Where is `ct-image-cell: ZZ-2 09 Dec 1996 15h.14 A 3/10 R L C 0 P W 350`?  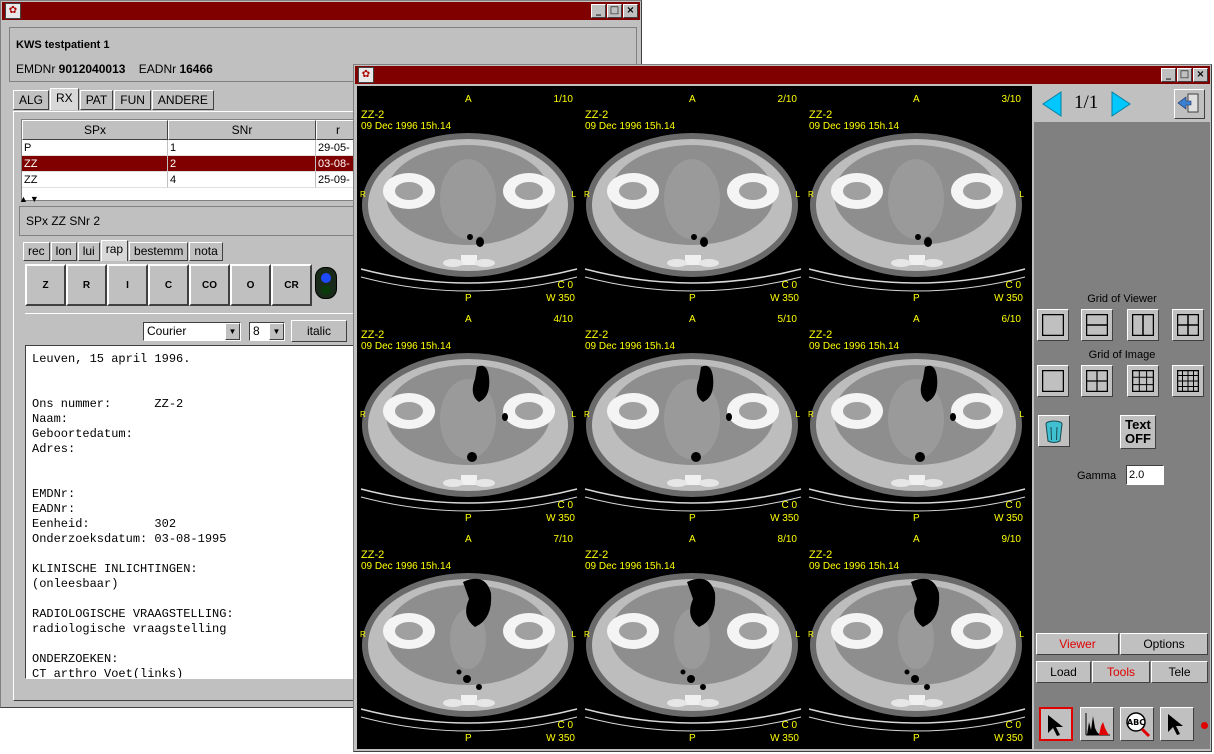
ct-image-cell: ZZ-2 09 Dec 1996 15h.14 A 3/10 R L C 0 P W 350 is located at coordinates (917, 197).